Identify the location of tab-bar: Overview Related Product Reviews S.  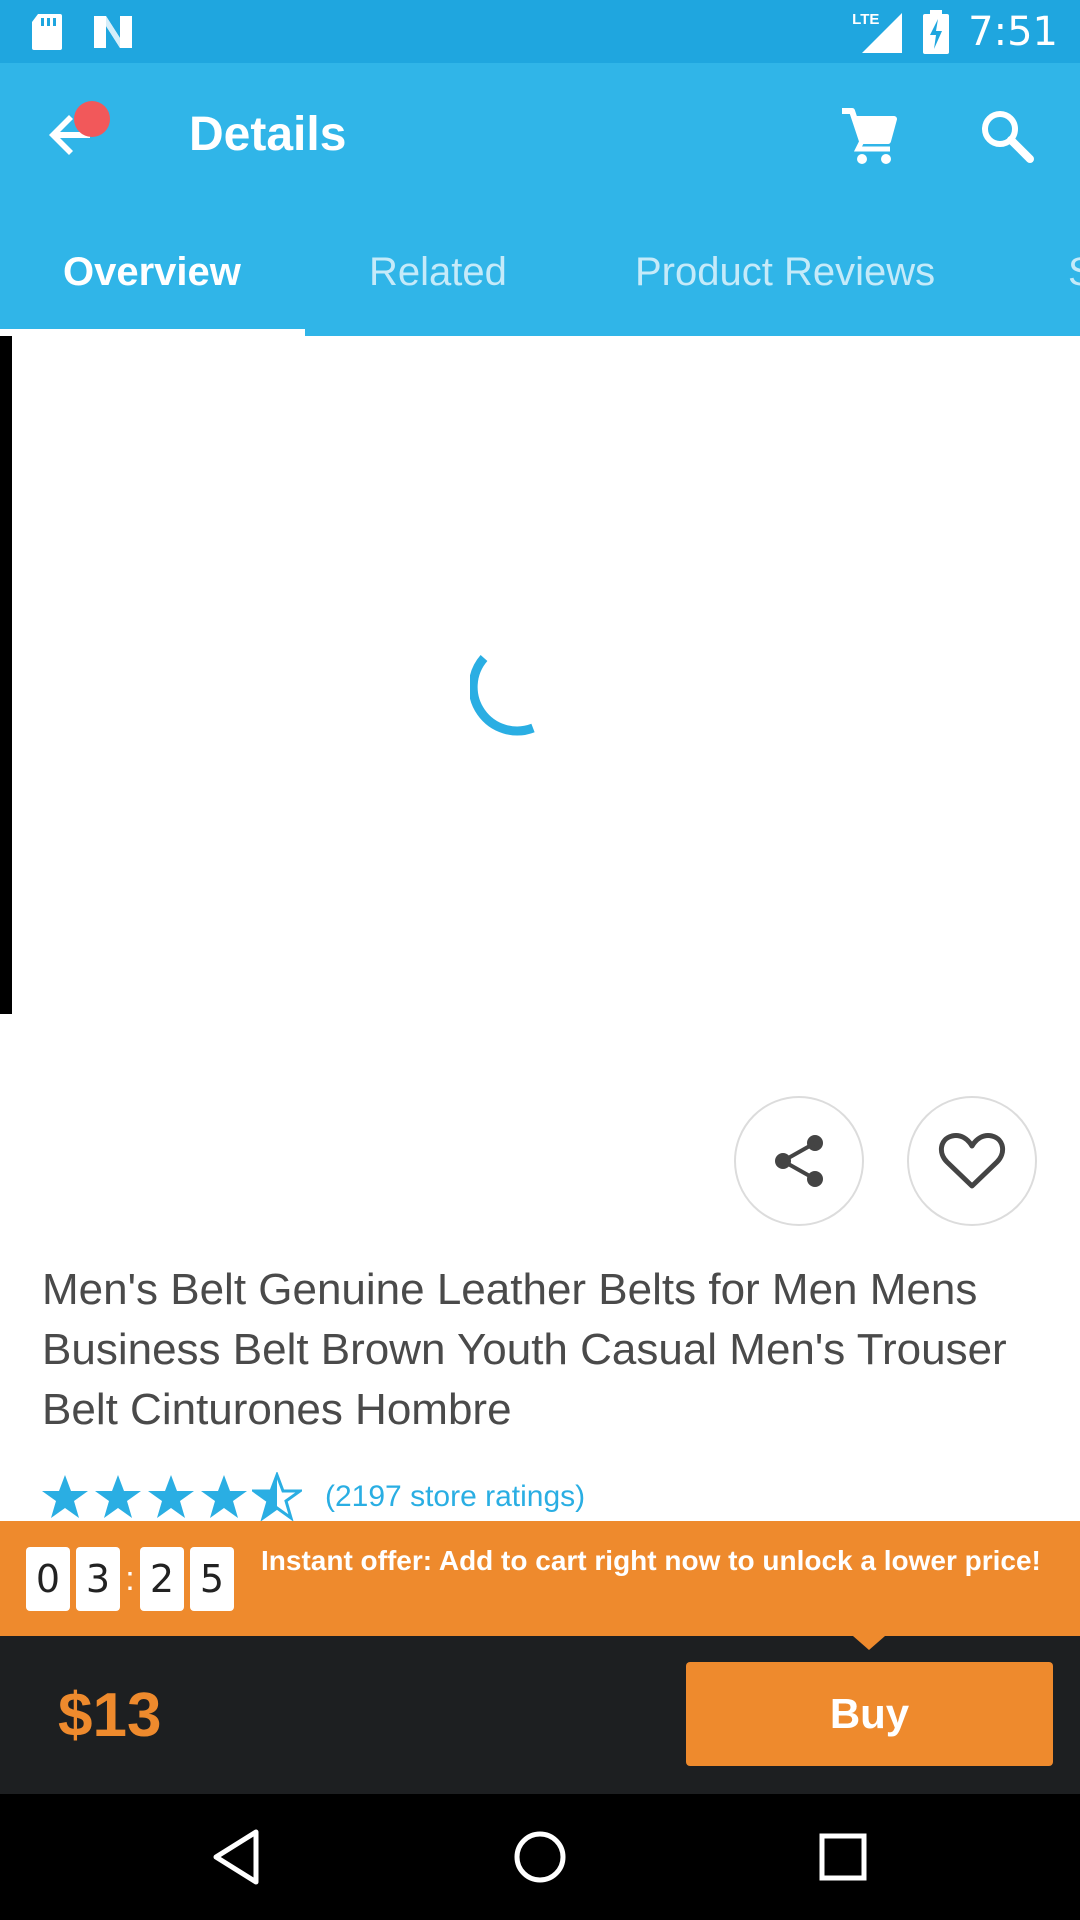
(540, 271).